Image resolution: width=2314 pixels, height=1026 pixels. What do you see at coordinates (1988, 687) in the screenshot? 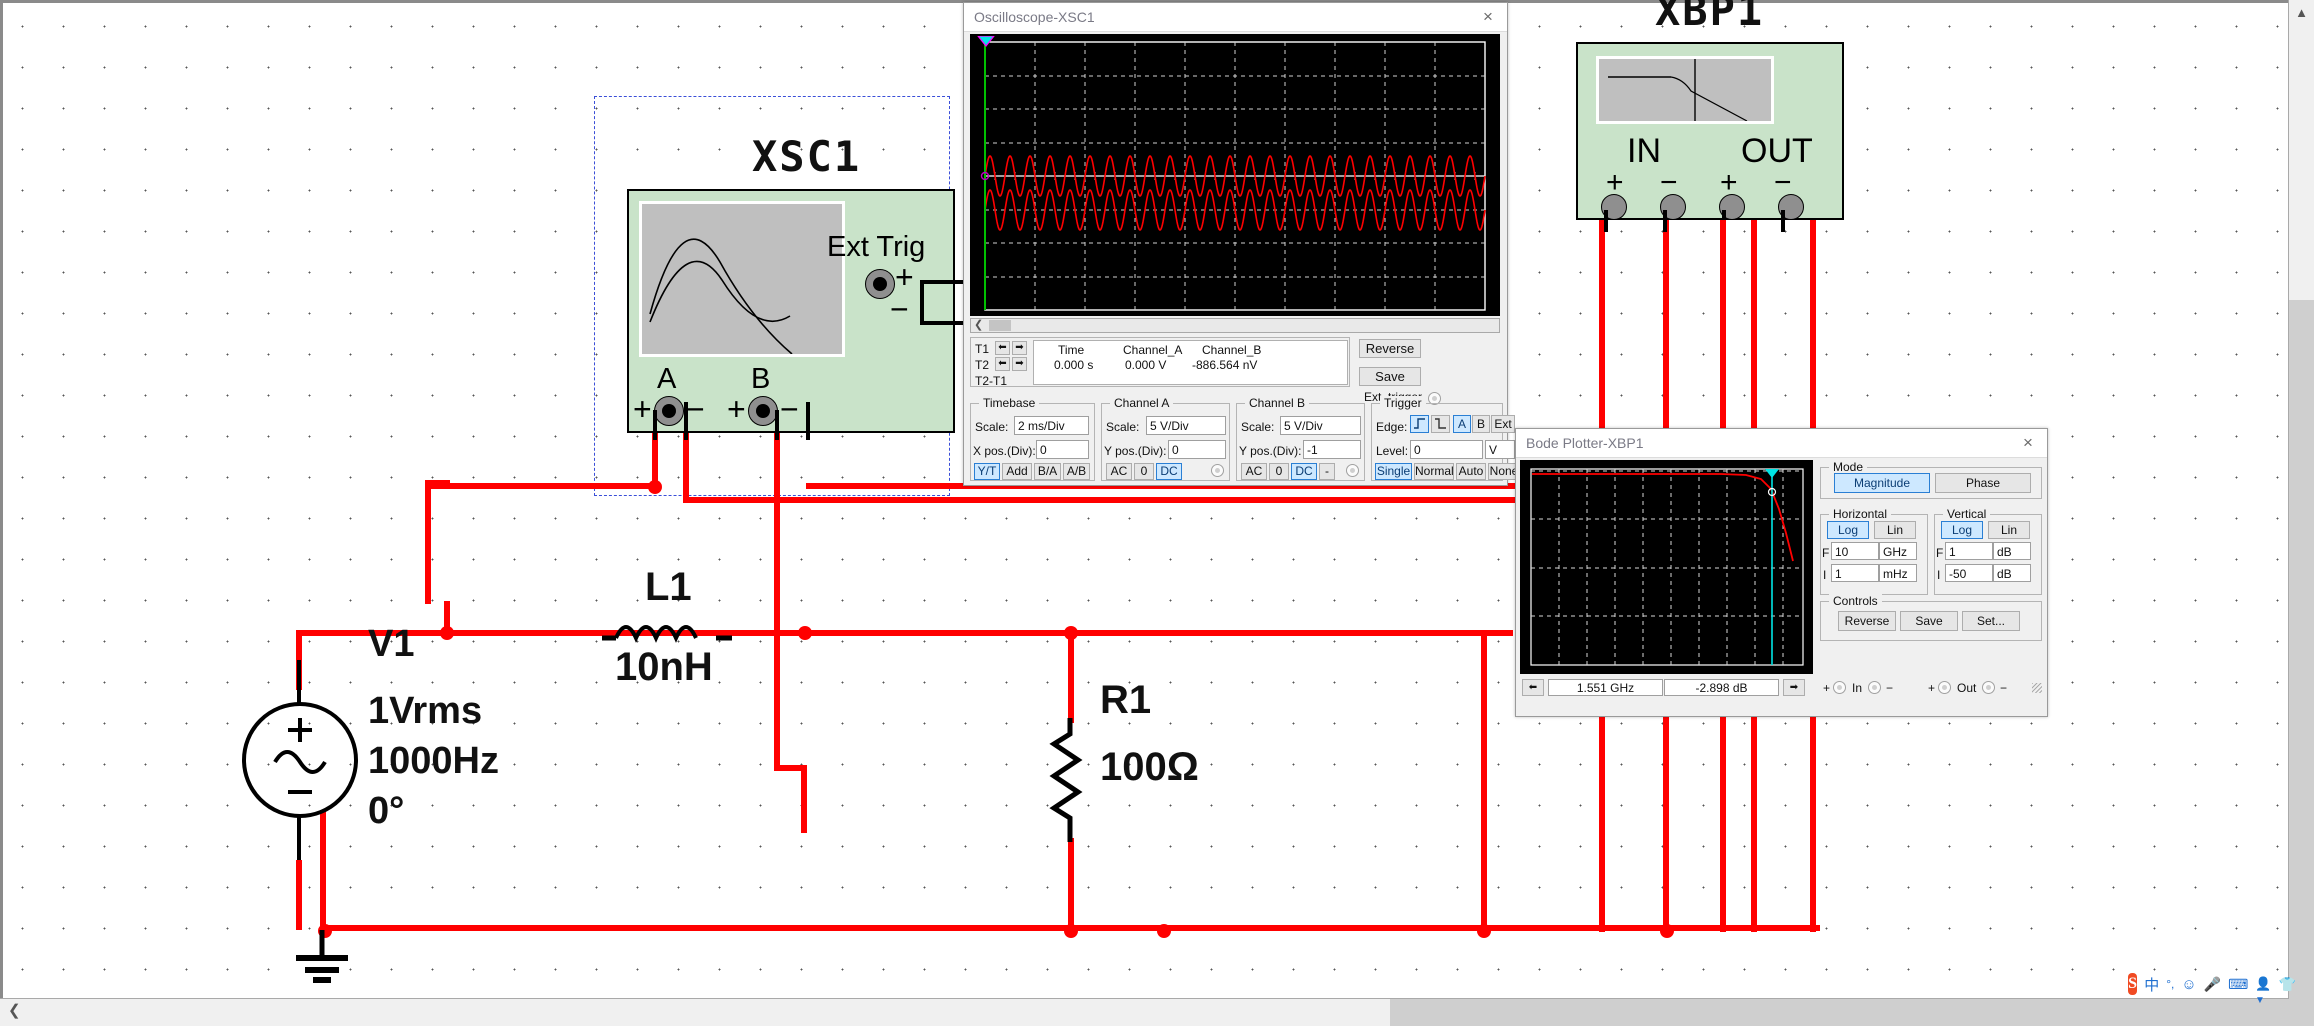
I see `bode-out-minus-radio` at bounding box center [1988, 687].